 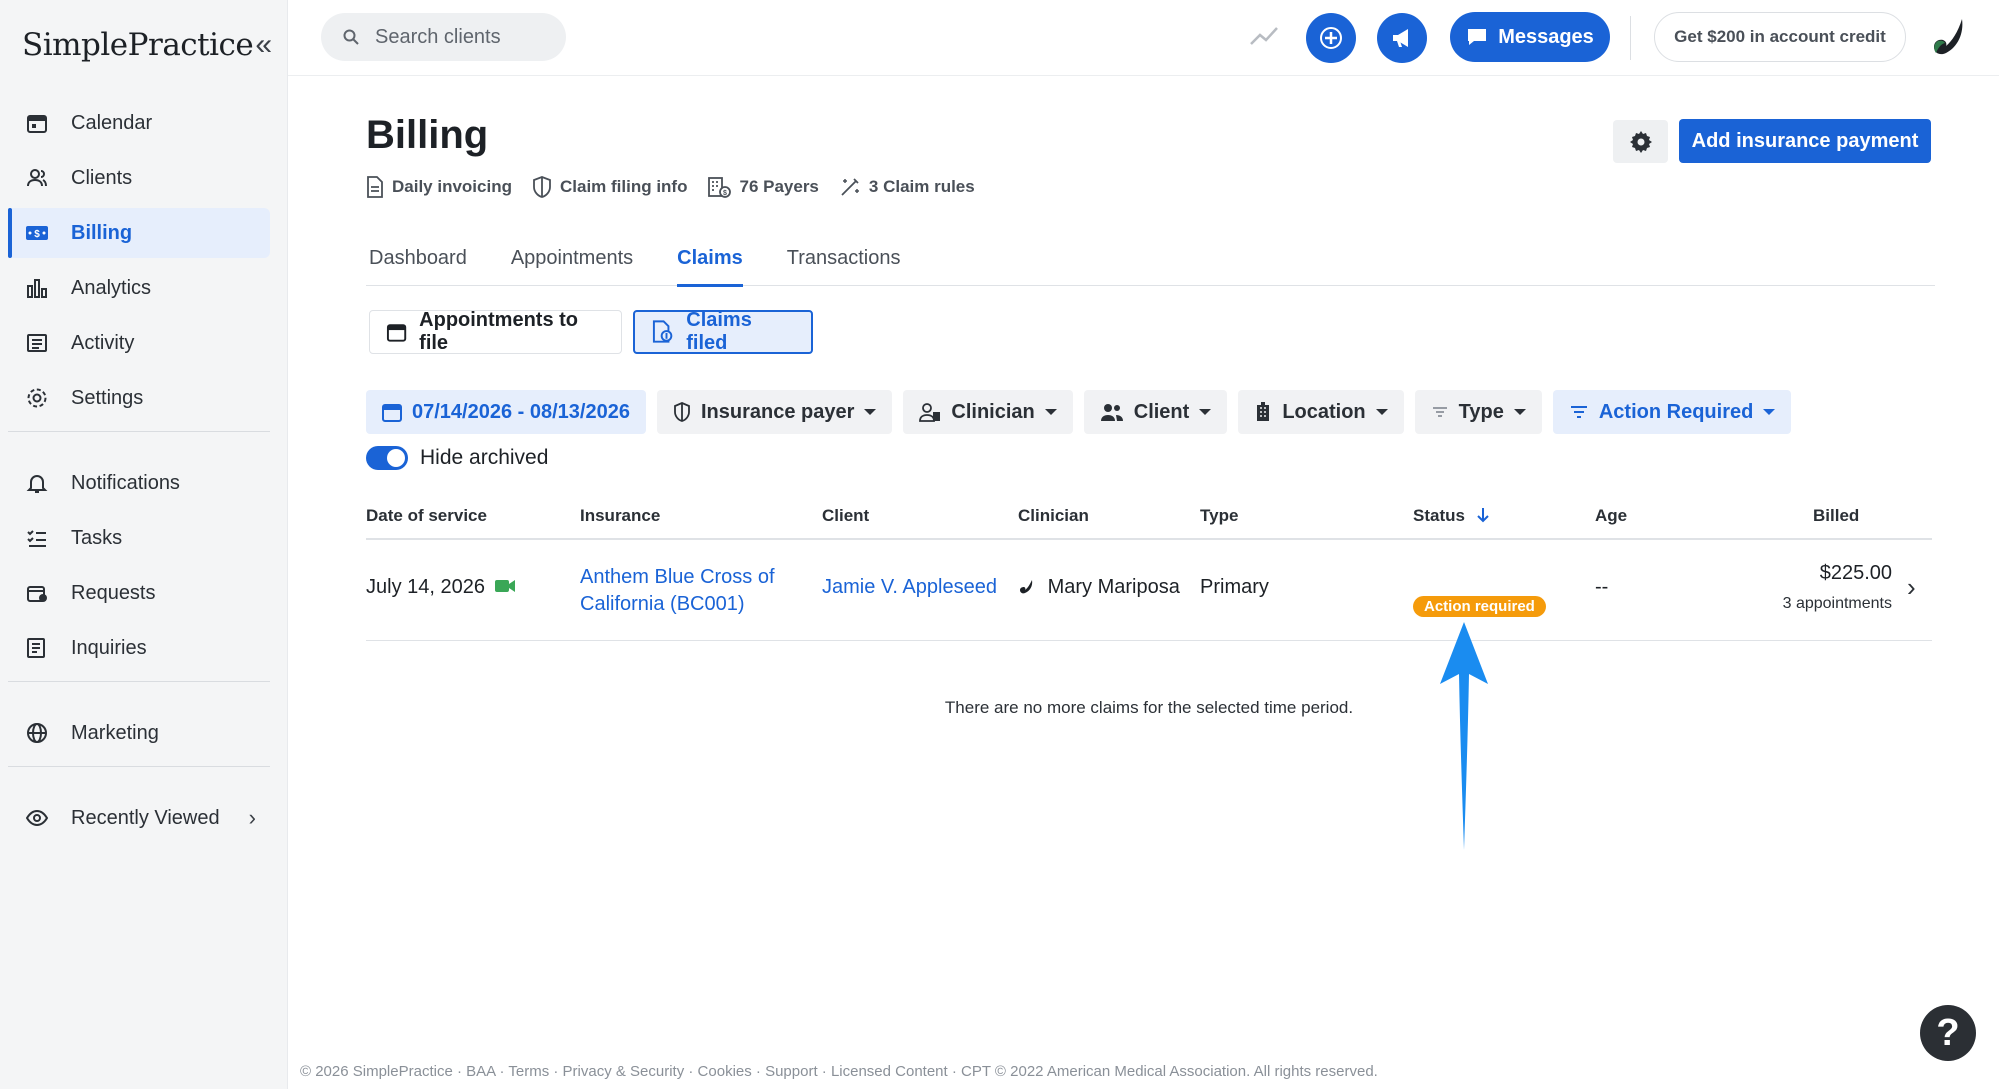 What do you see at coordinates (37, 818) in the screenshot?
I see `eye-icon` at bounding box center [37, 818].